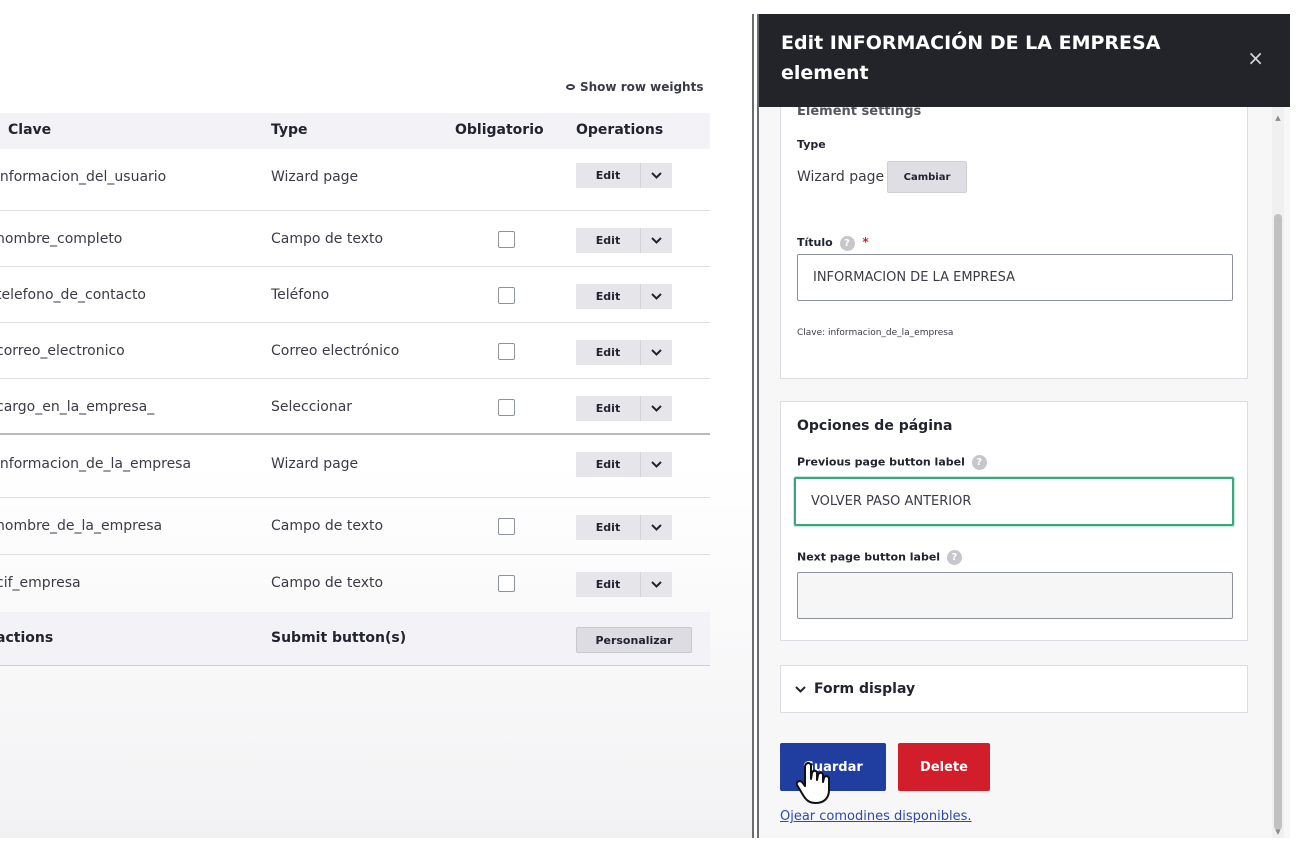 The width and height of the screenshot is (1300, 851). I want to click on table-row: nombre_de_la_empresa Campo de texto Edit, so click(355, 526).